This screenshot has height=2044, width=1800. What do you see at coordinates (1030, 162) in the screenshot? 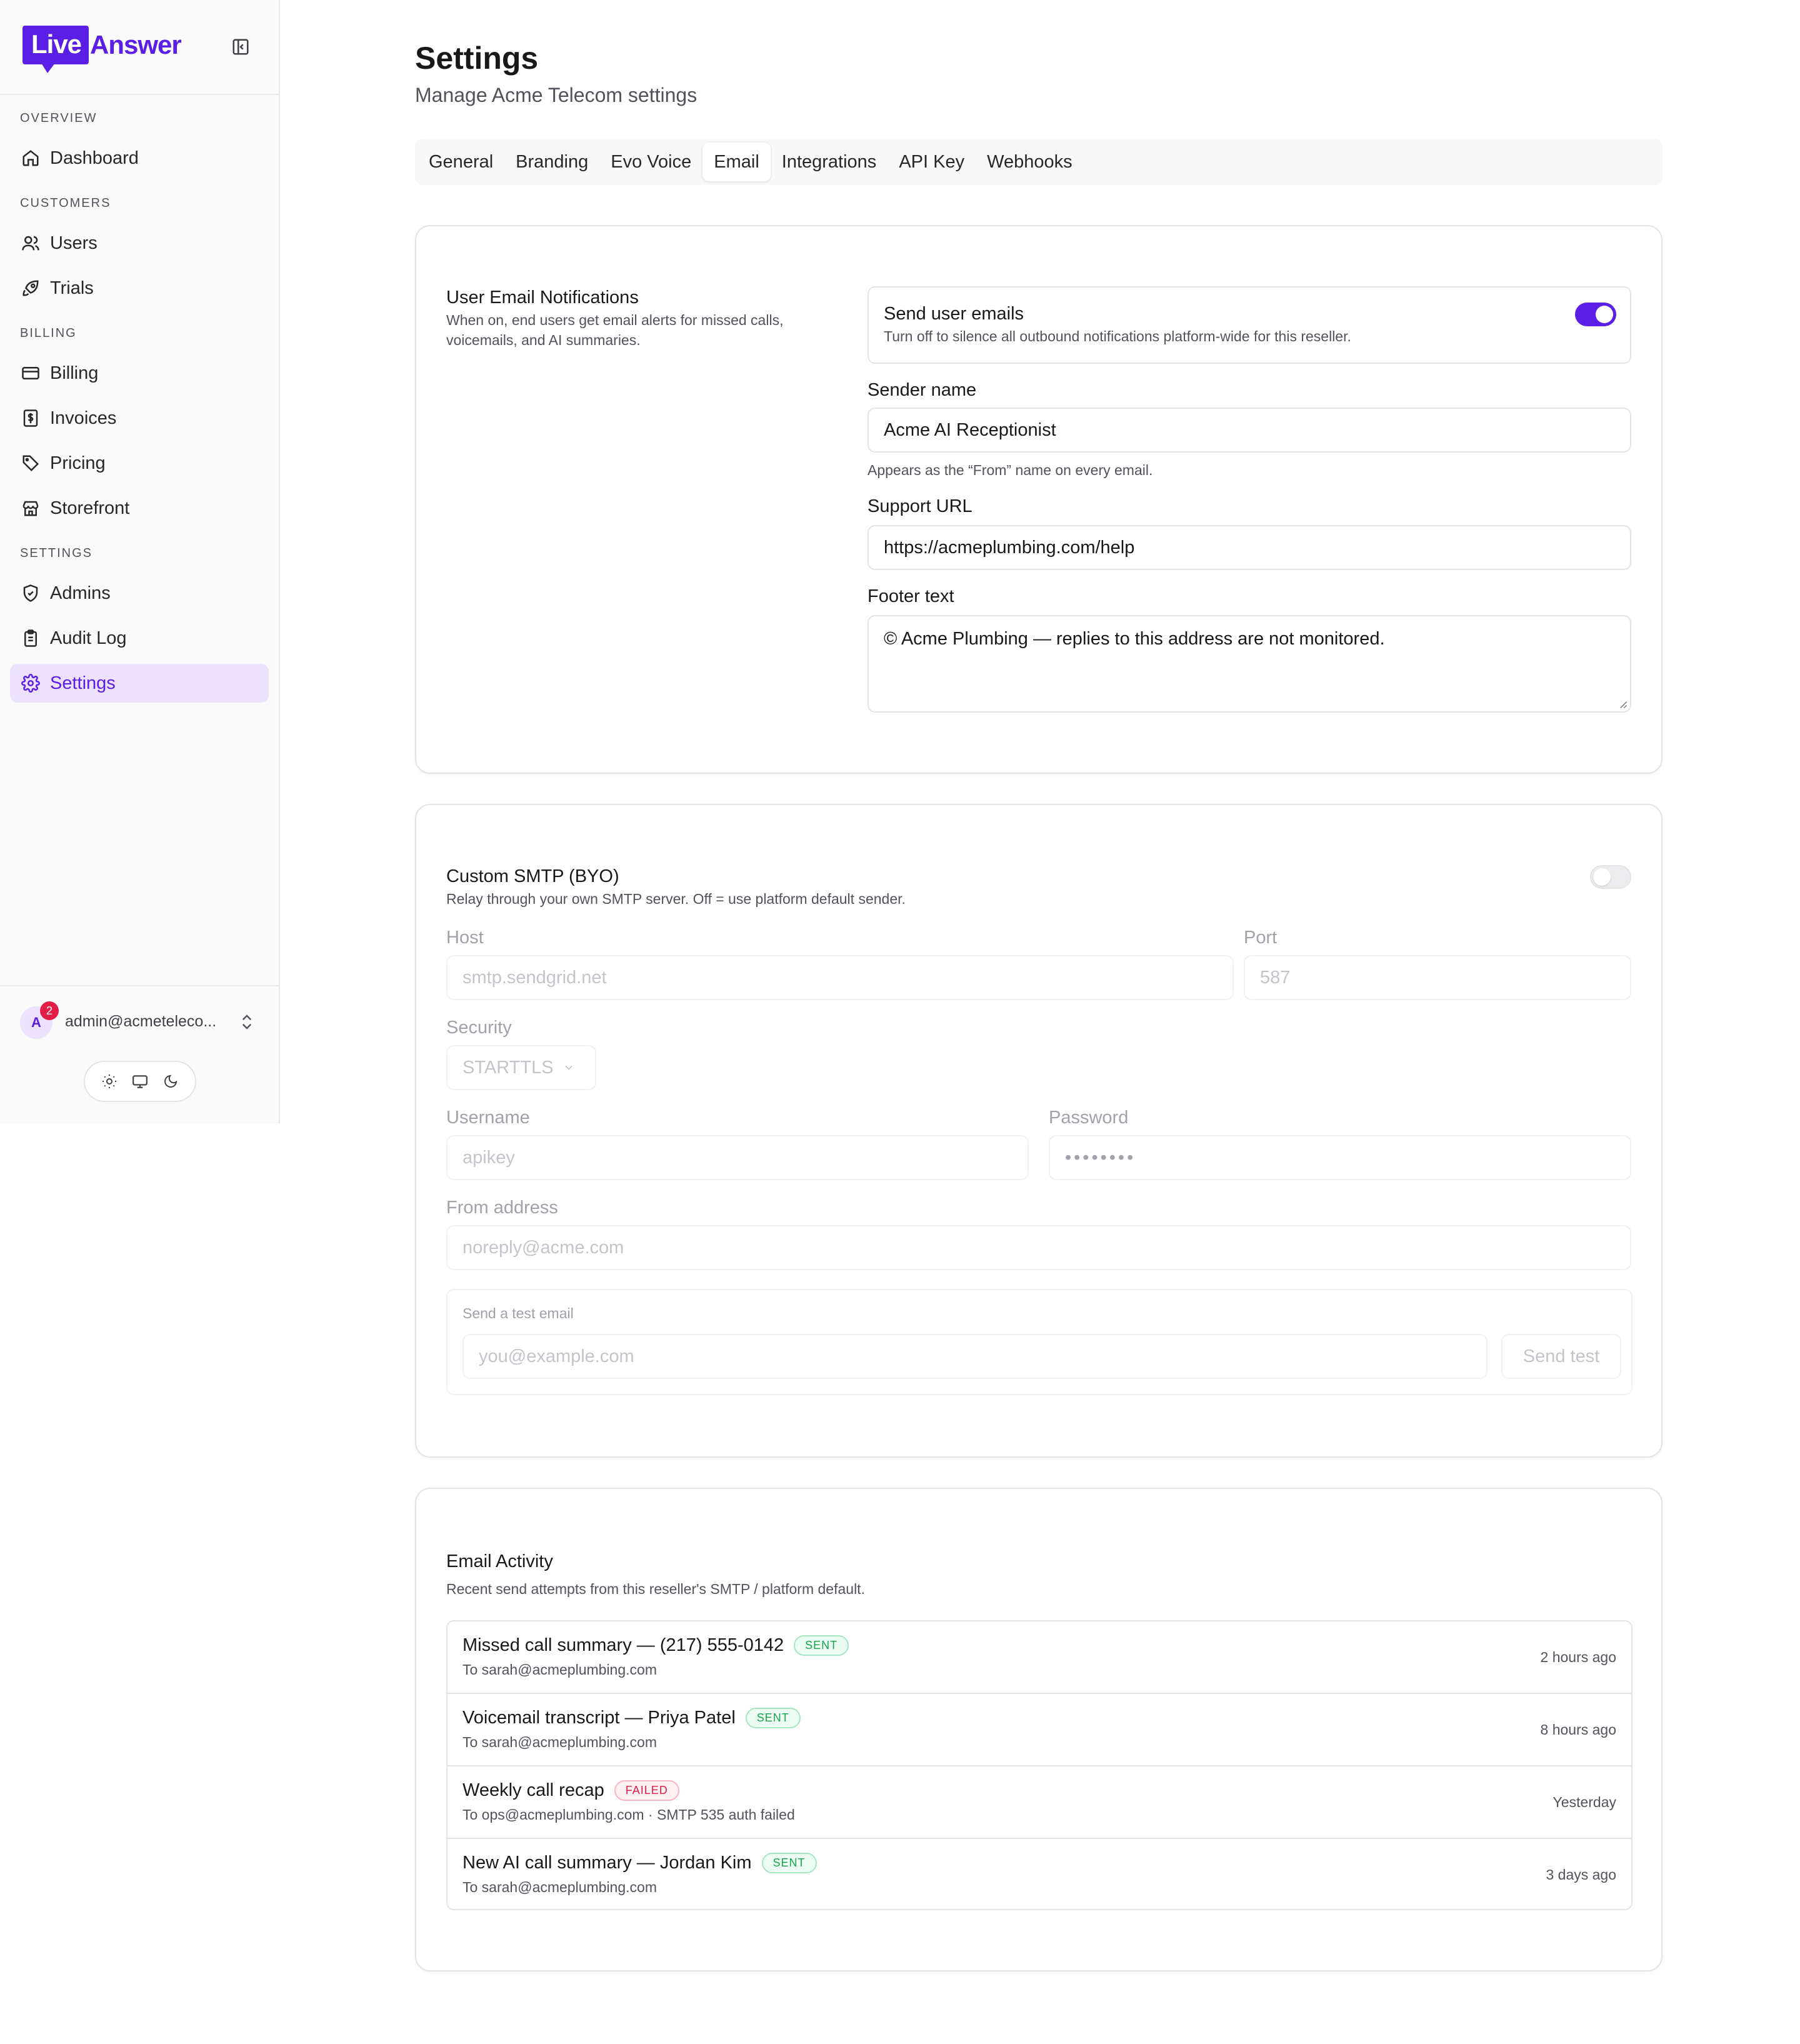
I see `tab-webhooks: Webhooks` at bounding box center [1030, 162].